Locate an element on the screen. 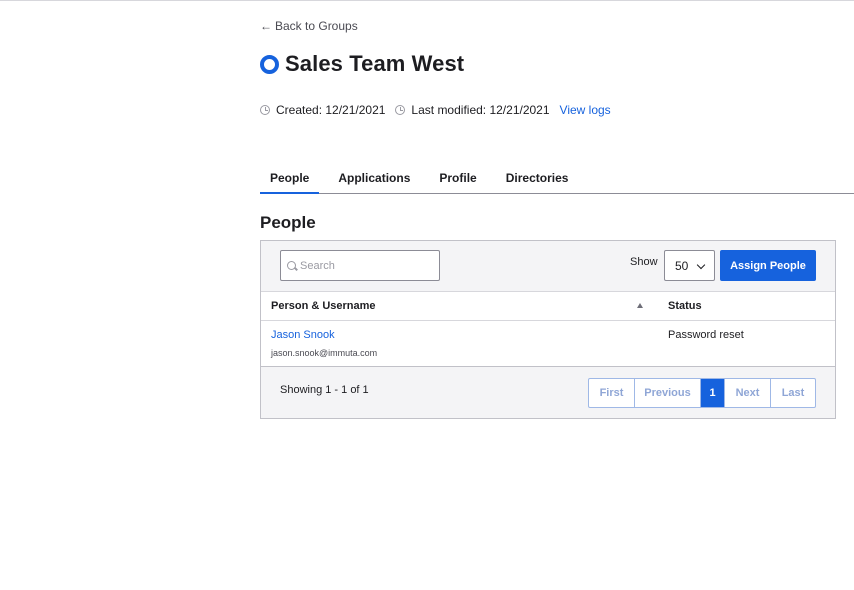 Image resolution: width=854 pixels, height=590 pixels. group-header: Sales Team West is located at coordinates (362, 64).